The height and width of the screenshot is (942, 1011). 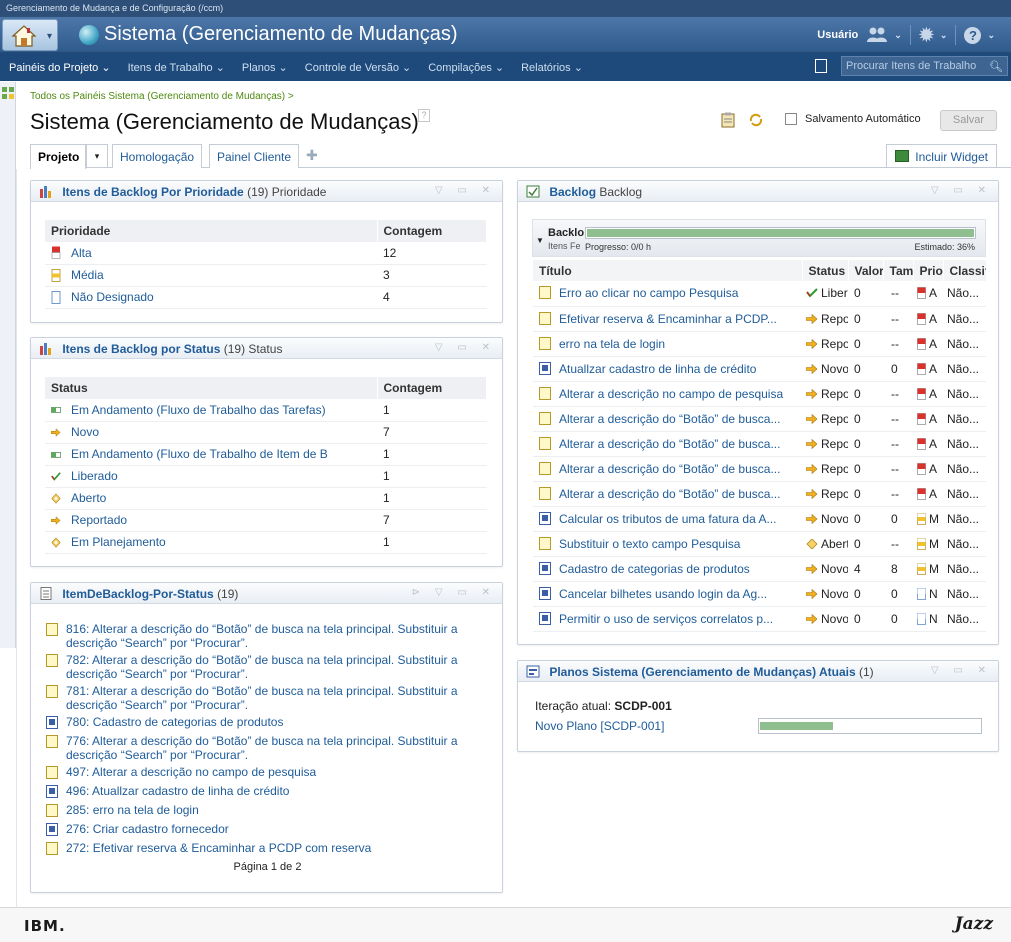 What do you see at coordinates (266, 593) in the screenshot?
I see `widget-header: ItemDeBacklog-Por-Status (19) ⊳ ▽ ▭ ✕` at bounding box center [266, 593].